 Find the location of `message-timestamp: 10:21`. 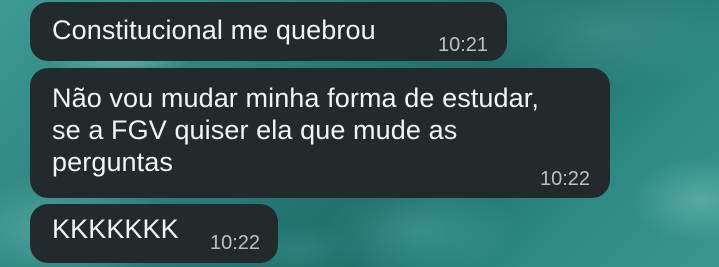

message-timestamp: 10:21 is located at coordinates (463, 45).